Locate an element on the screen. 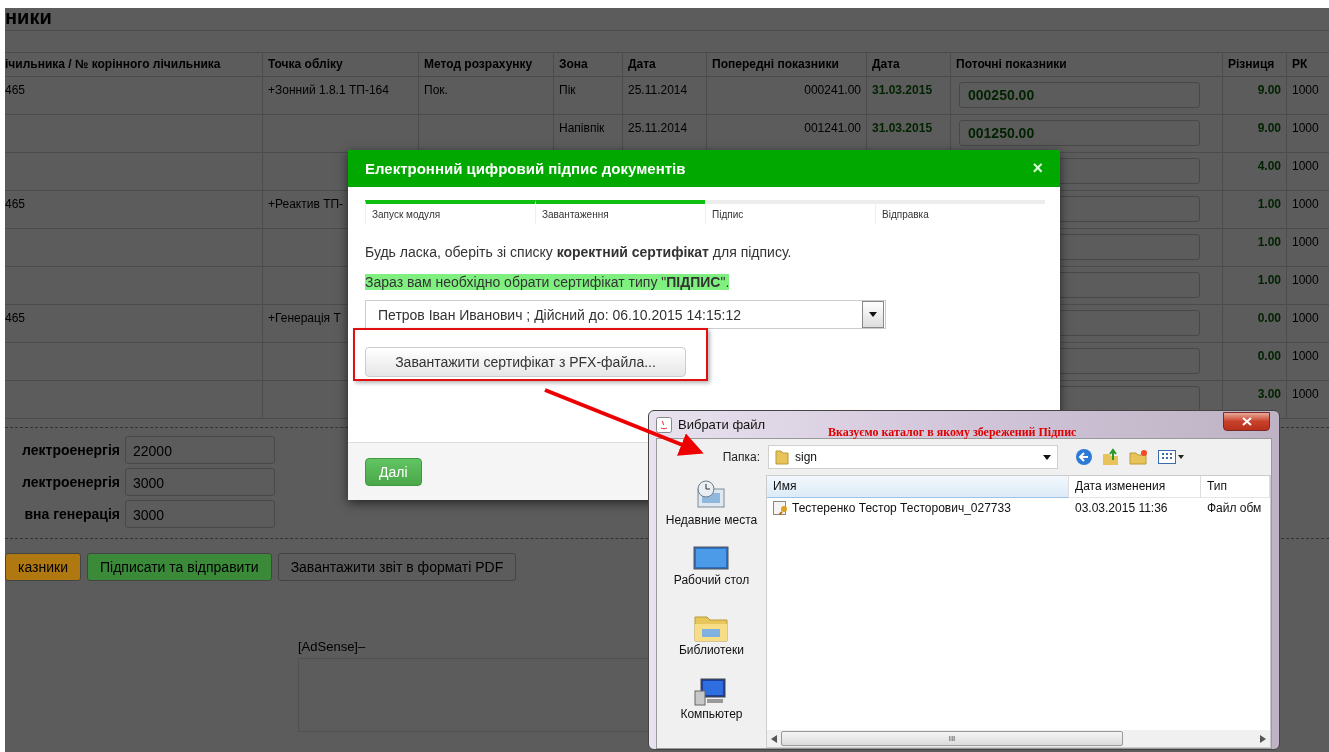 The width and height of the screenshot is (1329, 752). file-name: Тестеренко Тестор Тесторович_027733 is located at coordinates (918, 506).